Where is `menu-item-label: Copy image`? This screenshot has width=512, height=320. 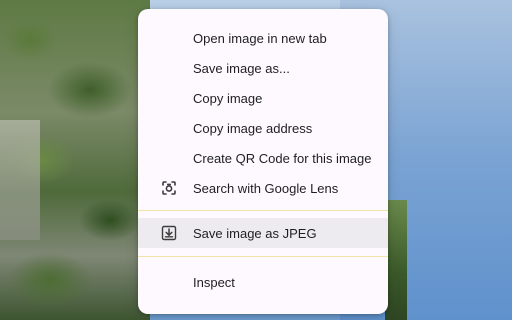
menu-item-label: Copy image is located at coordinates (228, 98).